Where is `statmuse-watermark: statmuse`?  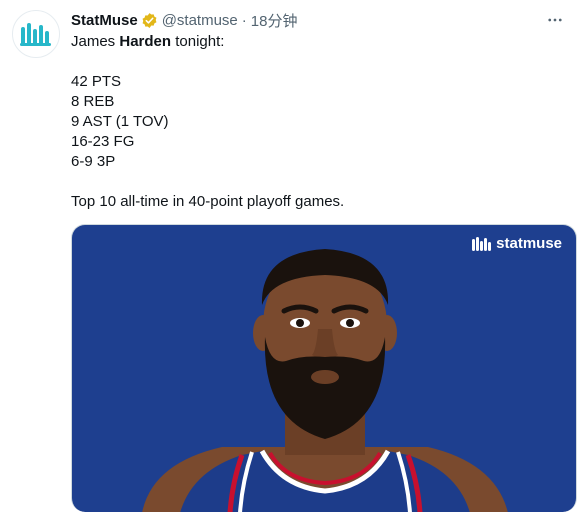 statmuse-watermark: statmuse is located at coordinates (516, 243).